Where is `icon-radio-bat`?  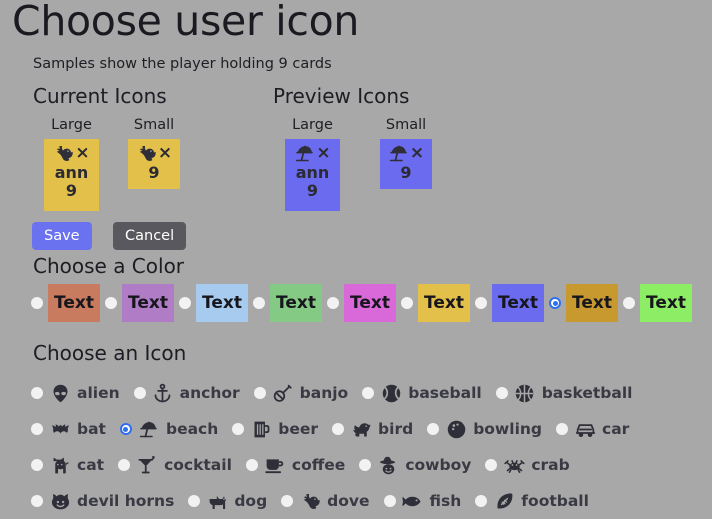
icon-radio-bat is located at coordinates (37, 429).